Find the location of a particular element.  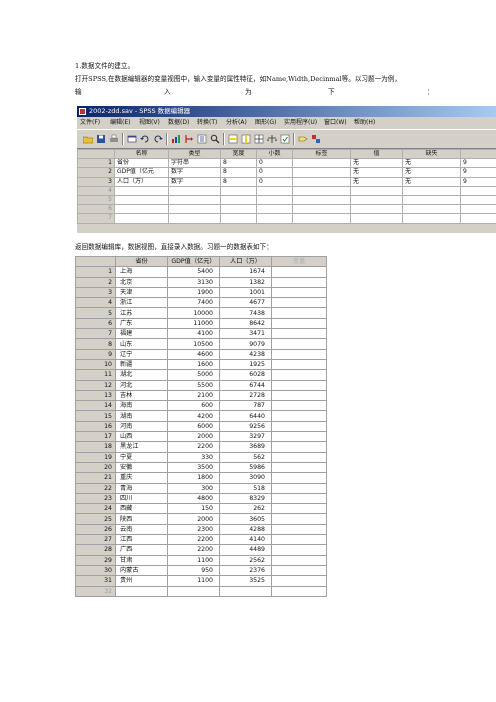

province-cell: 贵州 is located at coordinates (141, 581).